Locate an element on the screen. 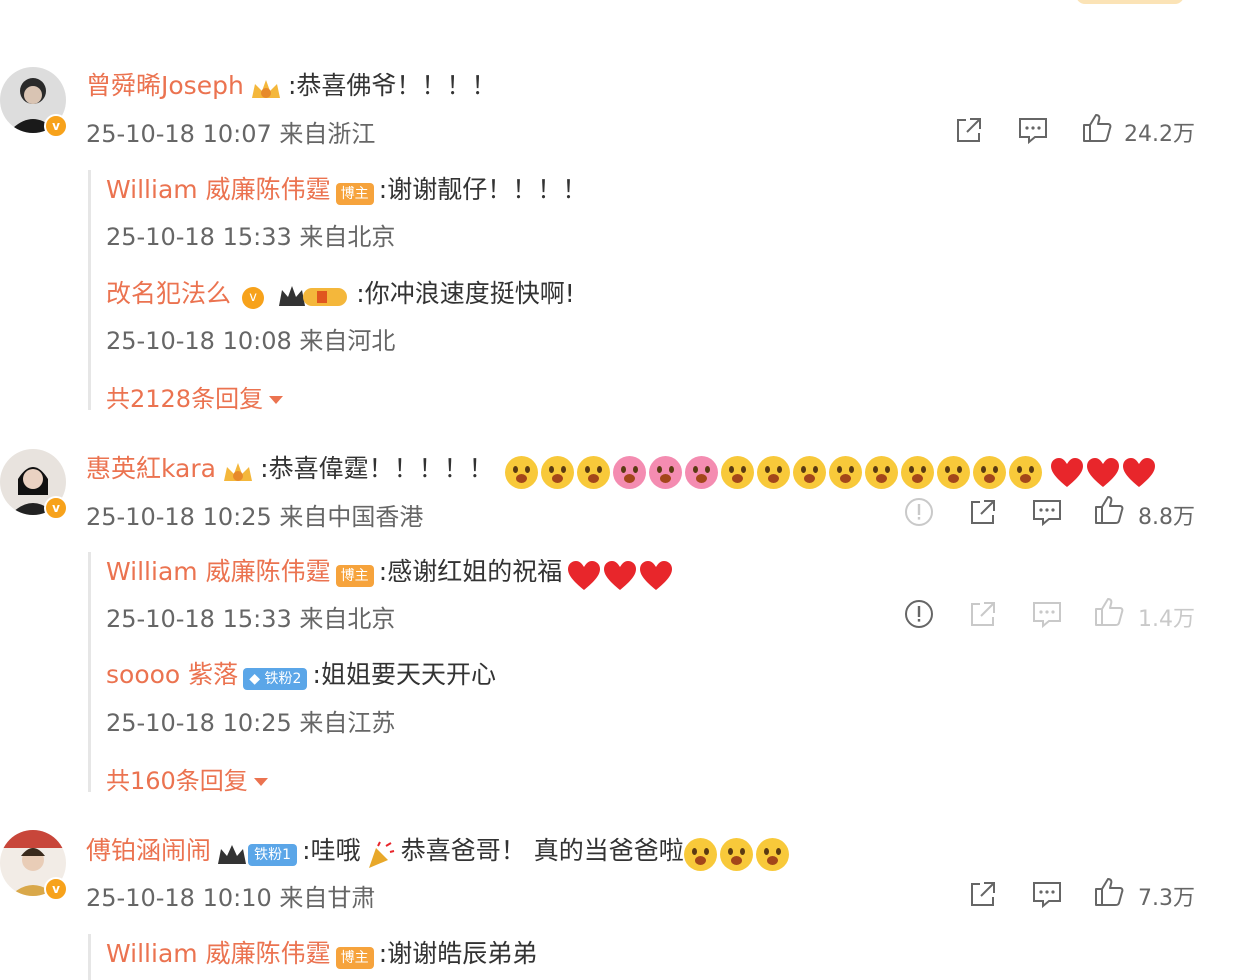  commenter-name: 傅铂涵闹闹 is located at coordinates (148, 850).